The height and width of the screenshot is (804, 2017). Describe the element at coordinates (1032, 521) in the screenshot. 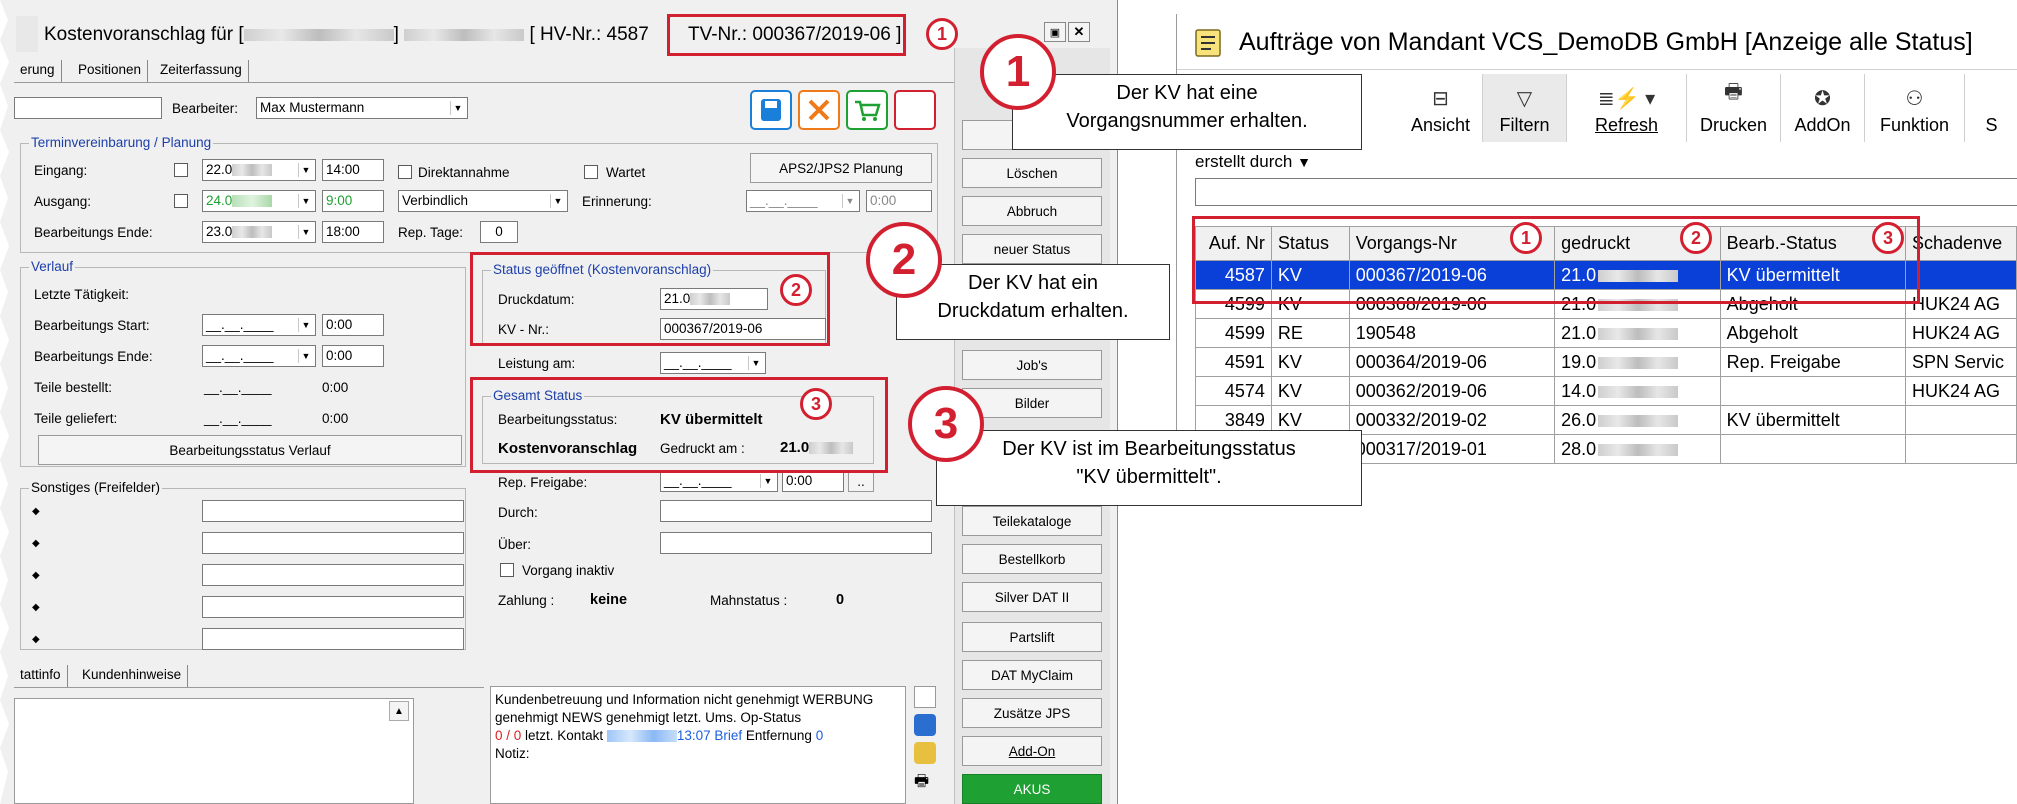

I see `side-button-teilekataloge: Teilekataloge` at that location.